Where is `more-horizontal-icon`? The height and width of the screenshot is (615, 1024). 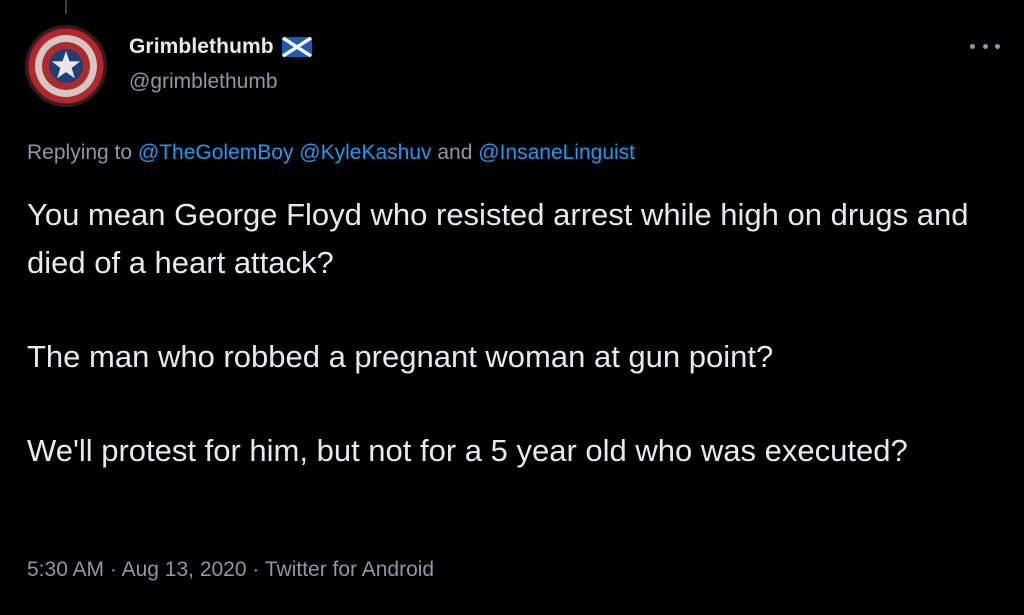
more-horizontal-icon is located at coordinates (985, 46).